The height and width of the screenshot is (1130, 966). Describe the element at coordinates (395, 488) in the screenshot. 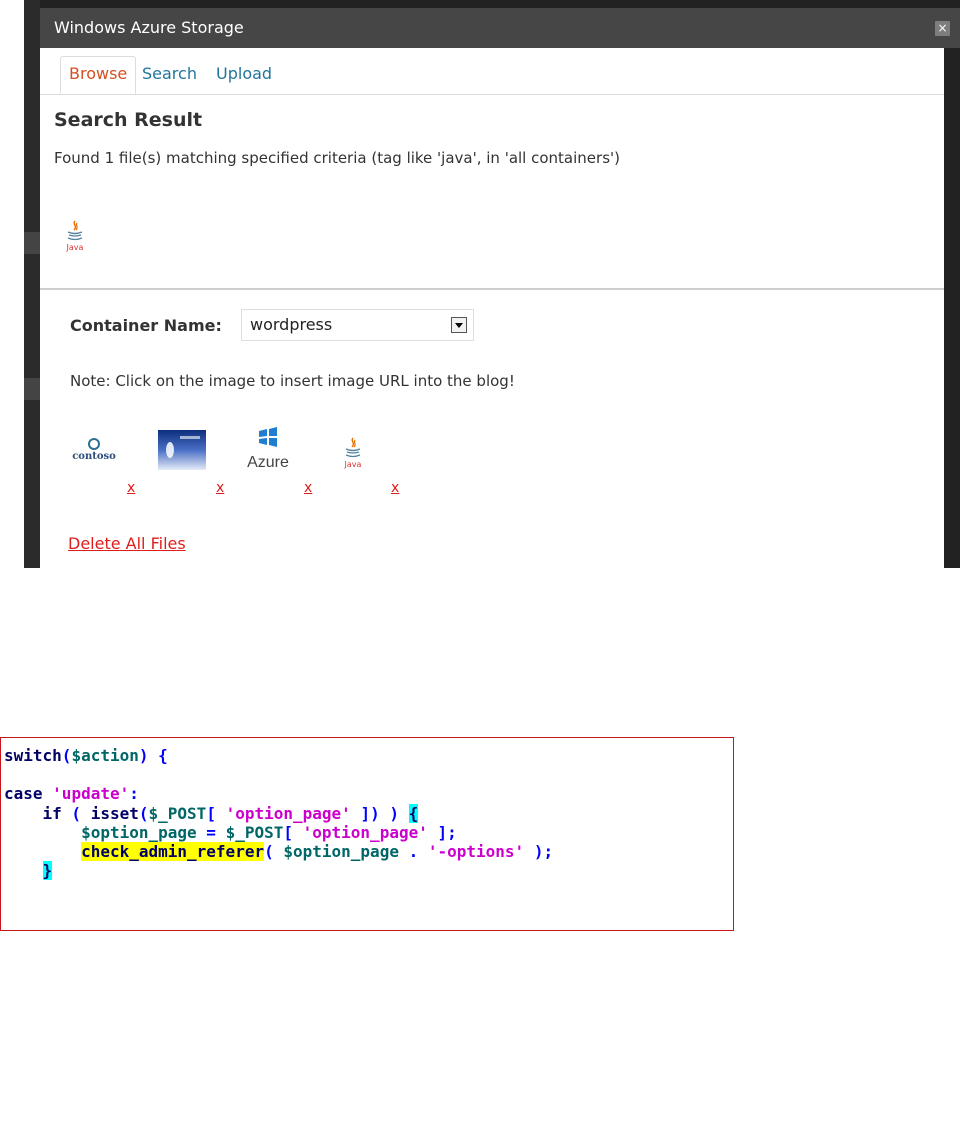

I see `delete-java-button: x` at that location.